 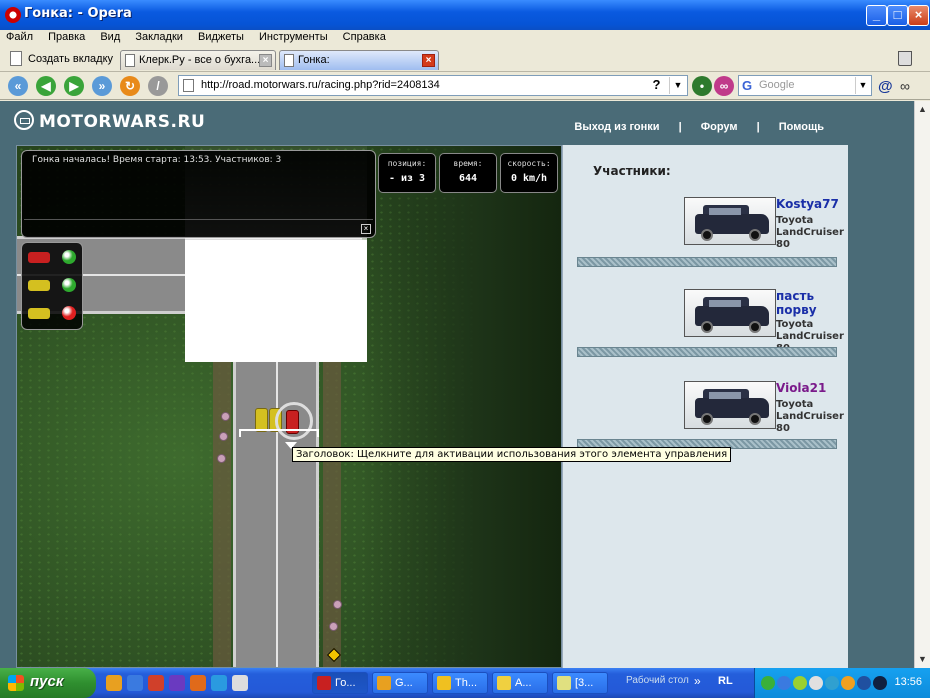 I want to click on zoom-glasses-icon: ∞, so click(x=905, y=86).